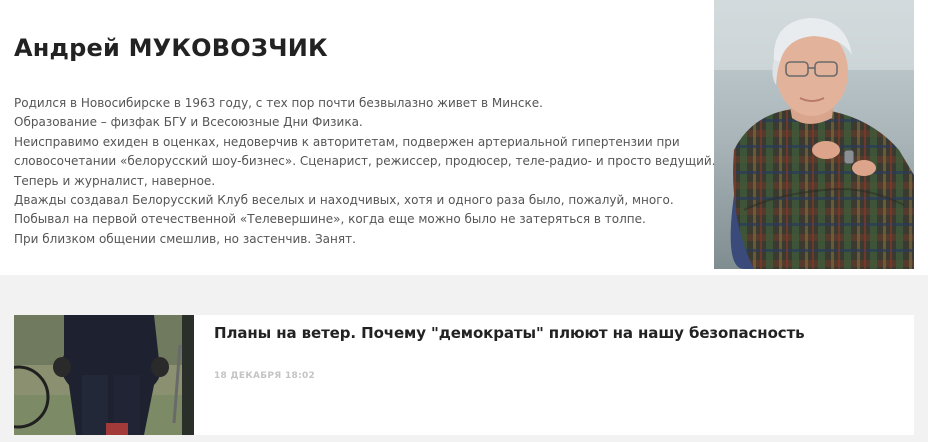 The height and width of the screenshot is (442, 928). What do you see at coordinates (171, 48) in the screenshot?
I see `author-name: Андрей МУКОВОЗЧИК` at bounding box center [171, 48].